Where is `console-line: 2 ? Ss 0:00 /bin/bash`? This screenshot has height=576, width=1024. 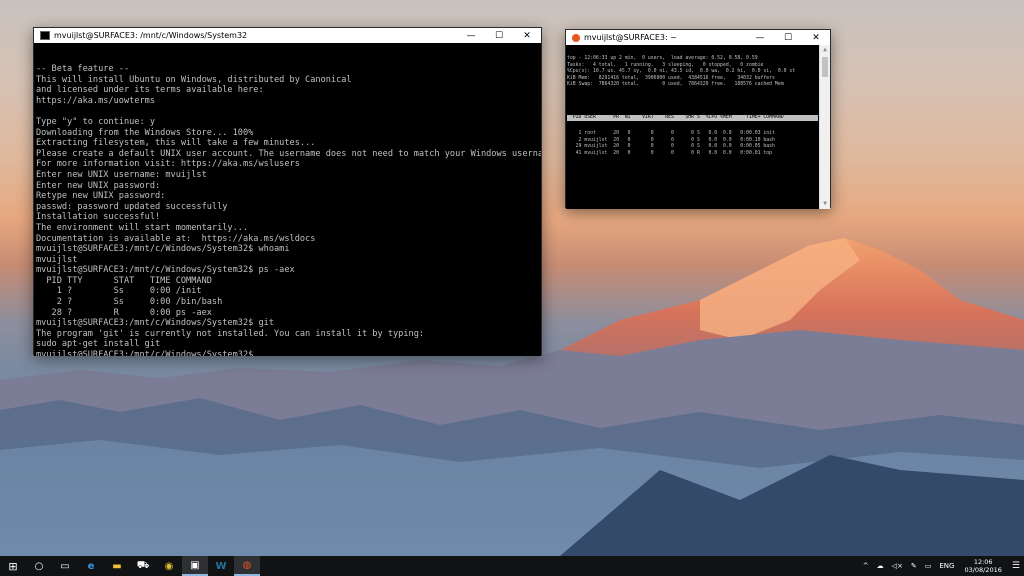 console-line: 2 ? Ss 0:00 /bin/bash is located at coordinates (129, 302).